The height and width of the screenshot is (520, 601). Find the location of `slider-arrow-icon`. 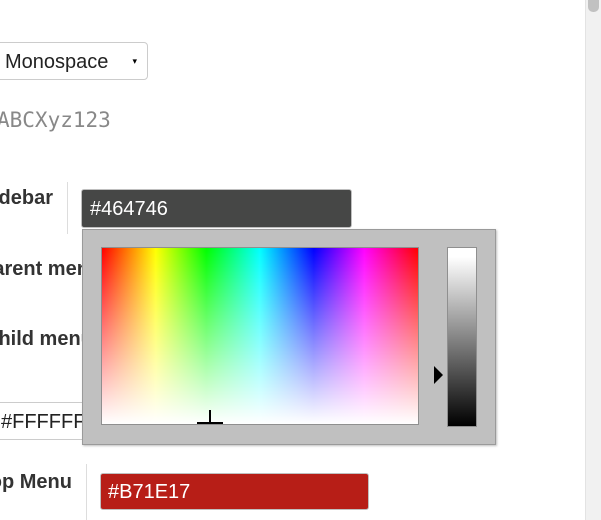

slider-arrow-icon is located at coordinates (438, 375).